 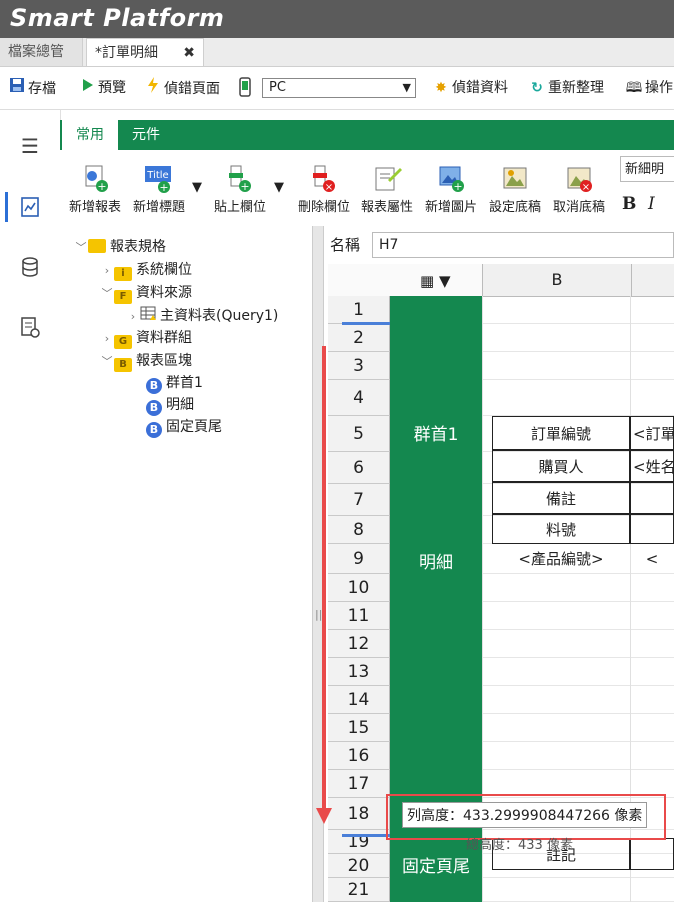 What do you see at coordinates (359, 398) in the screenshot?
I see `row-header: 4` at bounding box center [359, 398].